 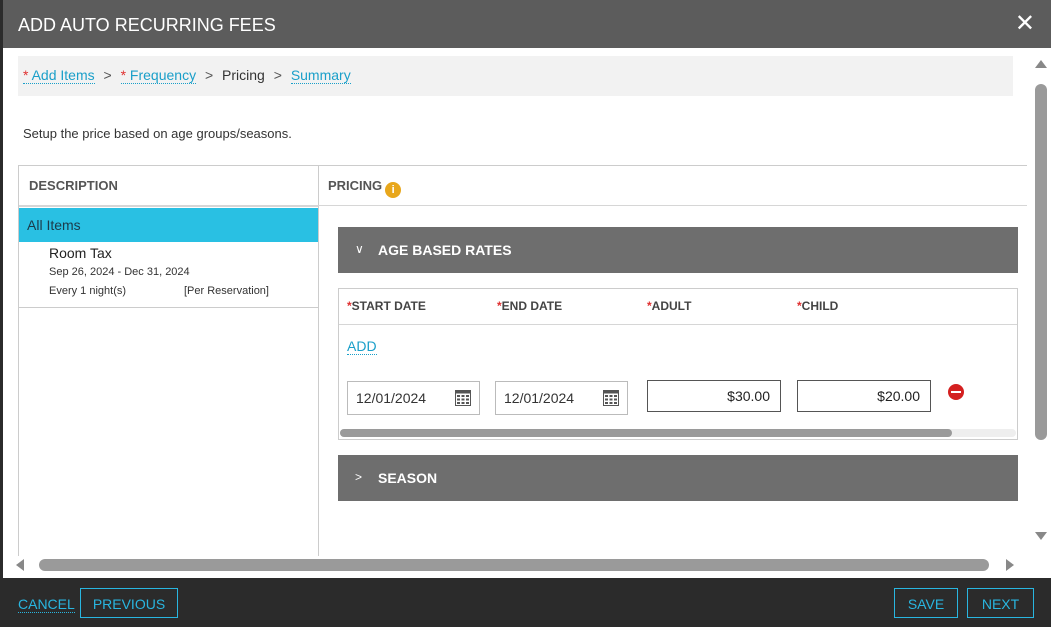 I want to click on end-date-value: 12/01/2024, so click(x=539, y=398).